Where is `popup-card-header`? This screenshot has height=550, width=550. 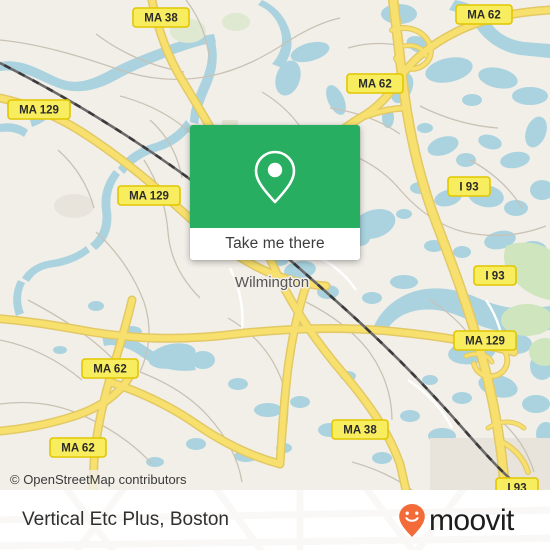 popup-card-header is located at coordinates (275, 176).